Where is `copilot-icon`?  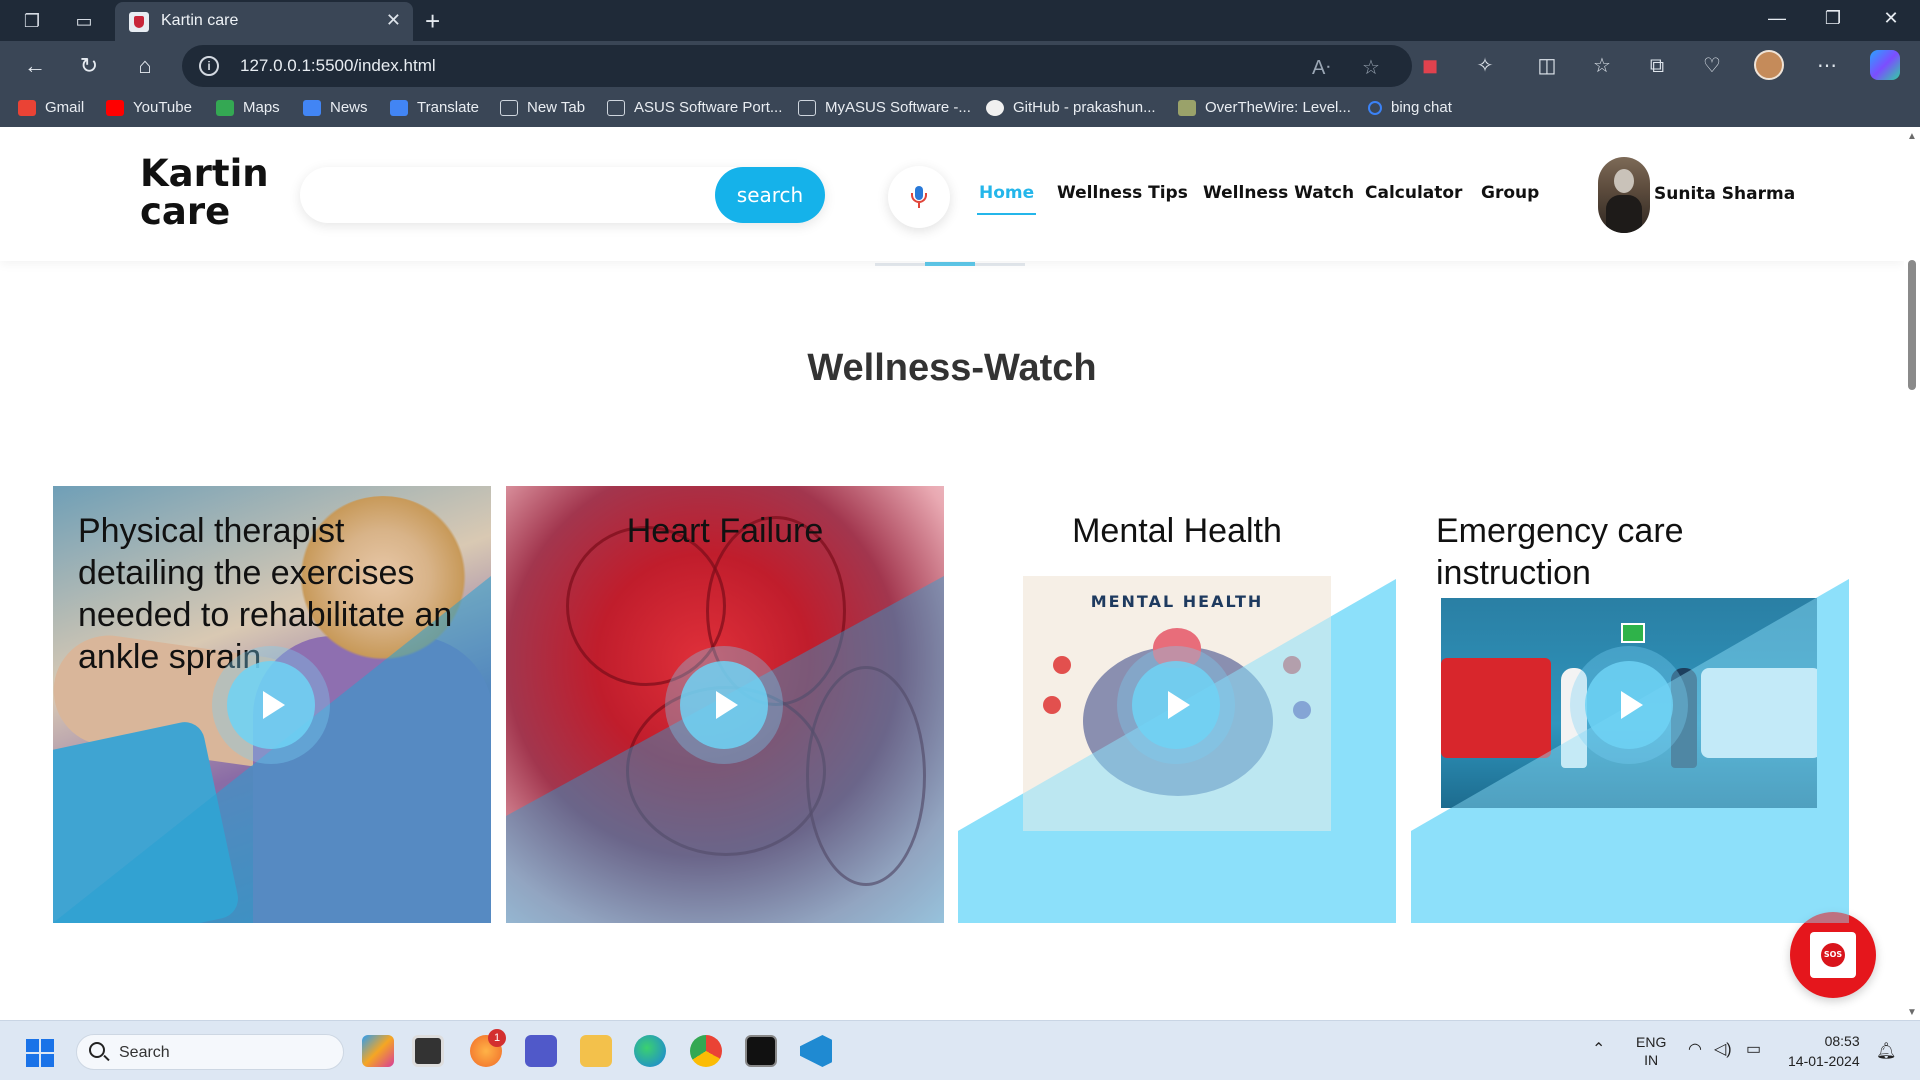 copilot-icon is located at coordinates (1885, 65).